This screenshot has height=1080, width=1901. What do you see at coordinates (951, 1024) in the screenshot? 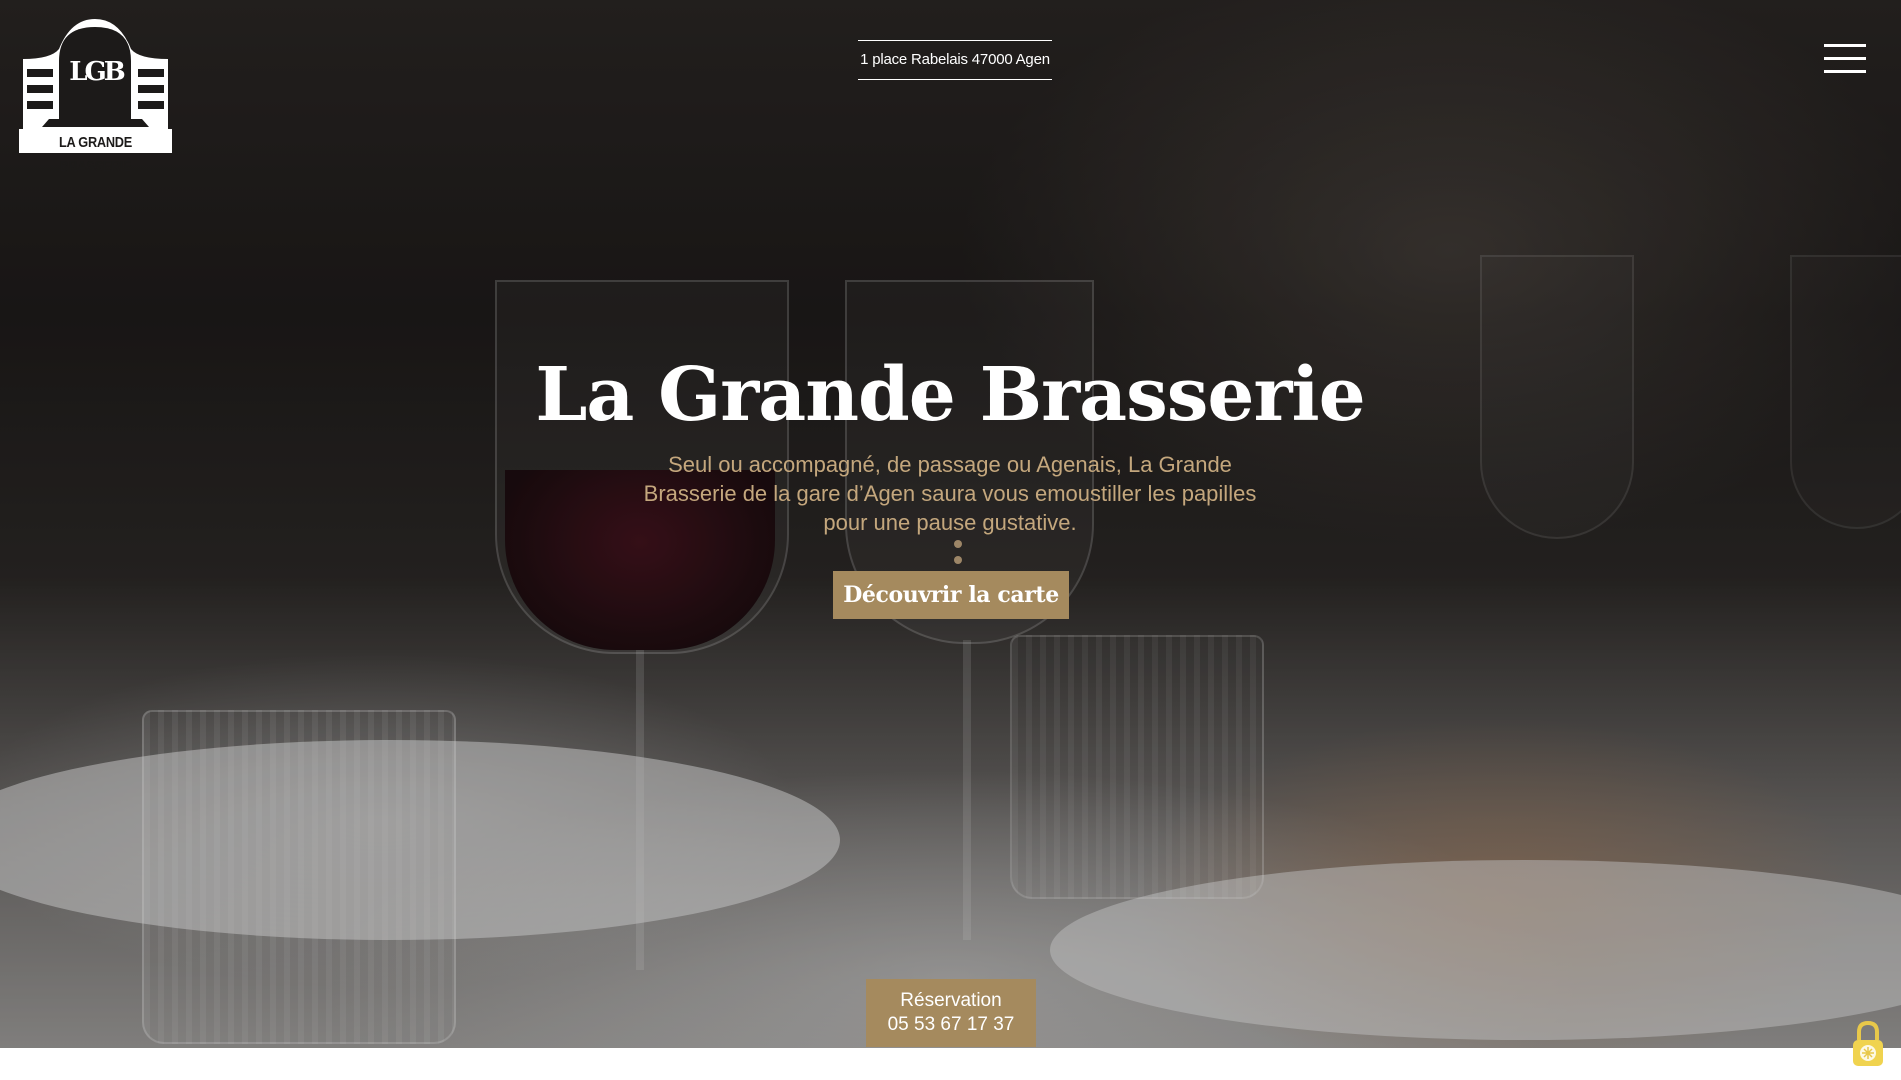
I see `reservation-phone: 05 53 67 17 37` at bounding box center [951, 1024].